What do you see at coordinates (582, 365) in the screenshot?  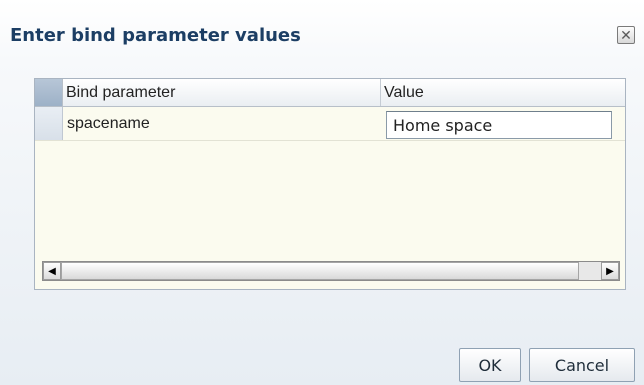 I see `cancel-button: Cancel` at bounding box center [582, 365].